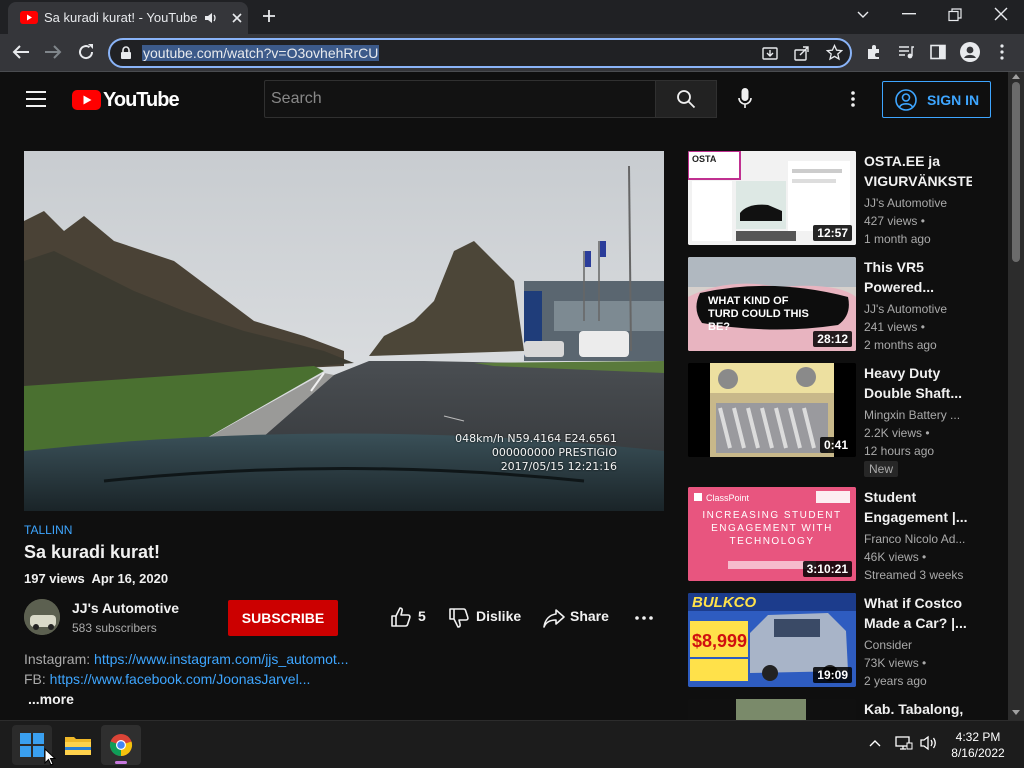 This screenshot has width=1024, height=768. Describe the element at coordinates (835, 445) in the screenshot. I see `video-duration: 0:41` at that location.